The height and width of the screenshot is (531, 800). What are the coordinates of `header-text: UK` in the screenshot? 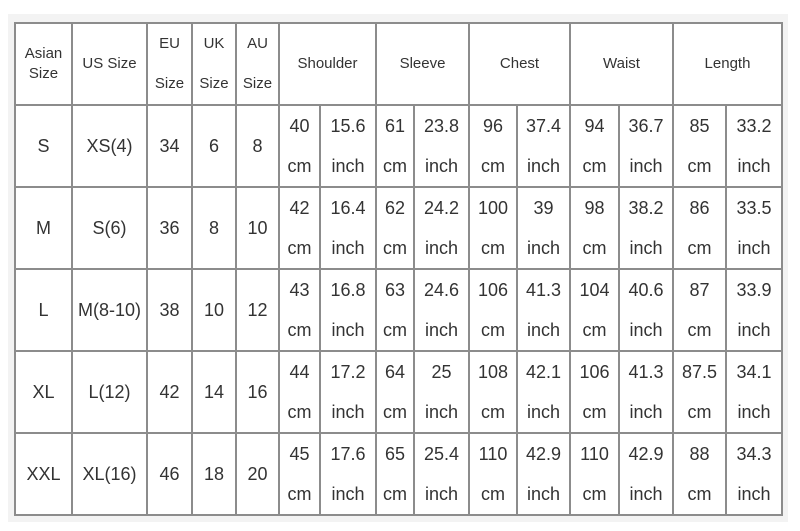 It's located at (214, 43).